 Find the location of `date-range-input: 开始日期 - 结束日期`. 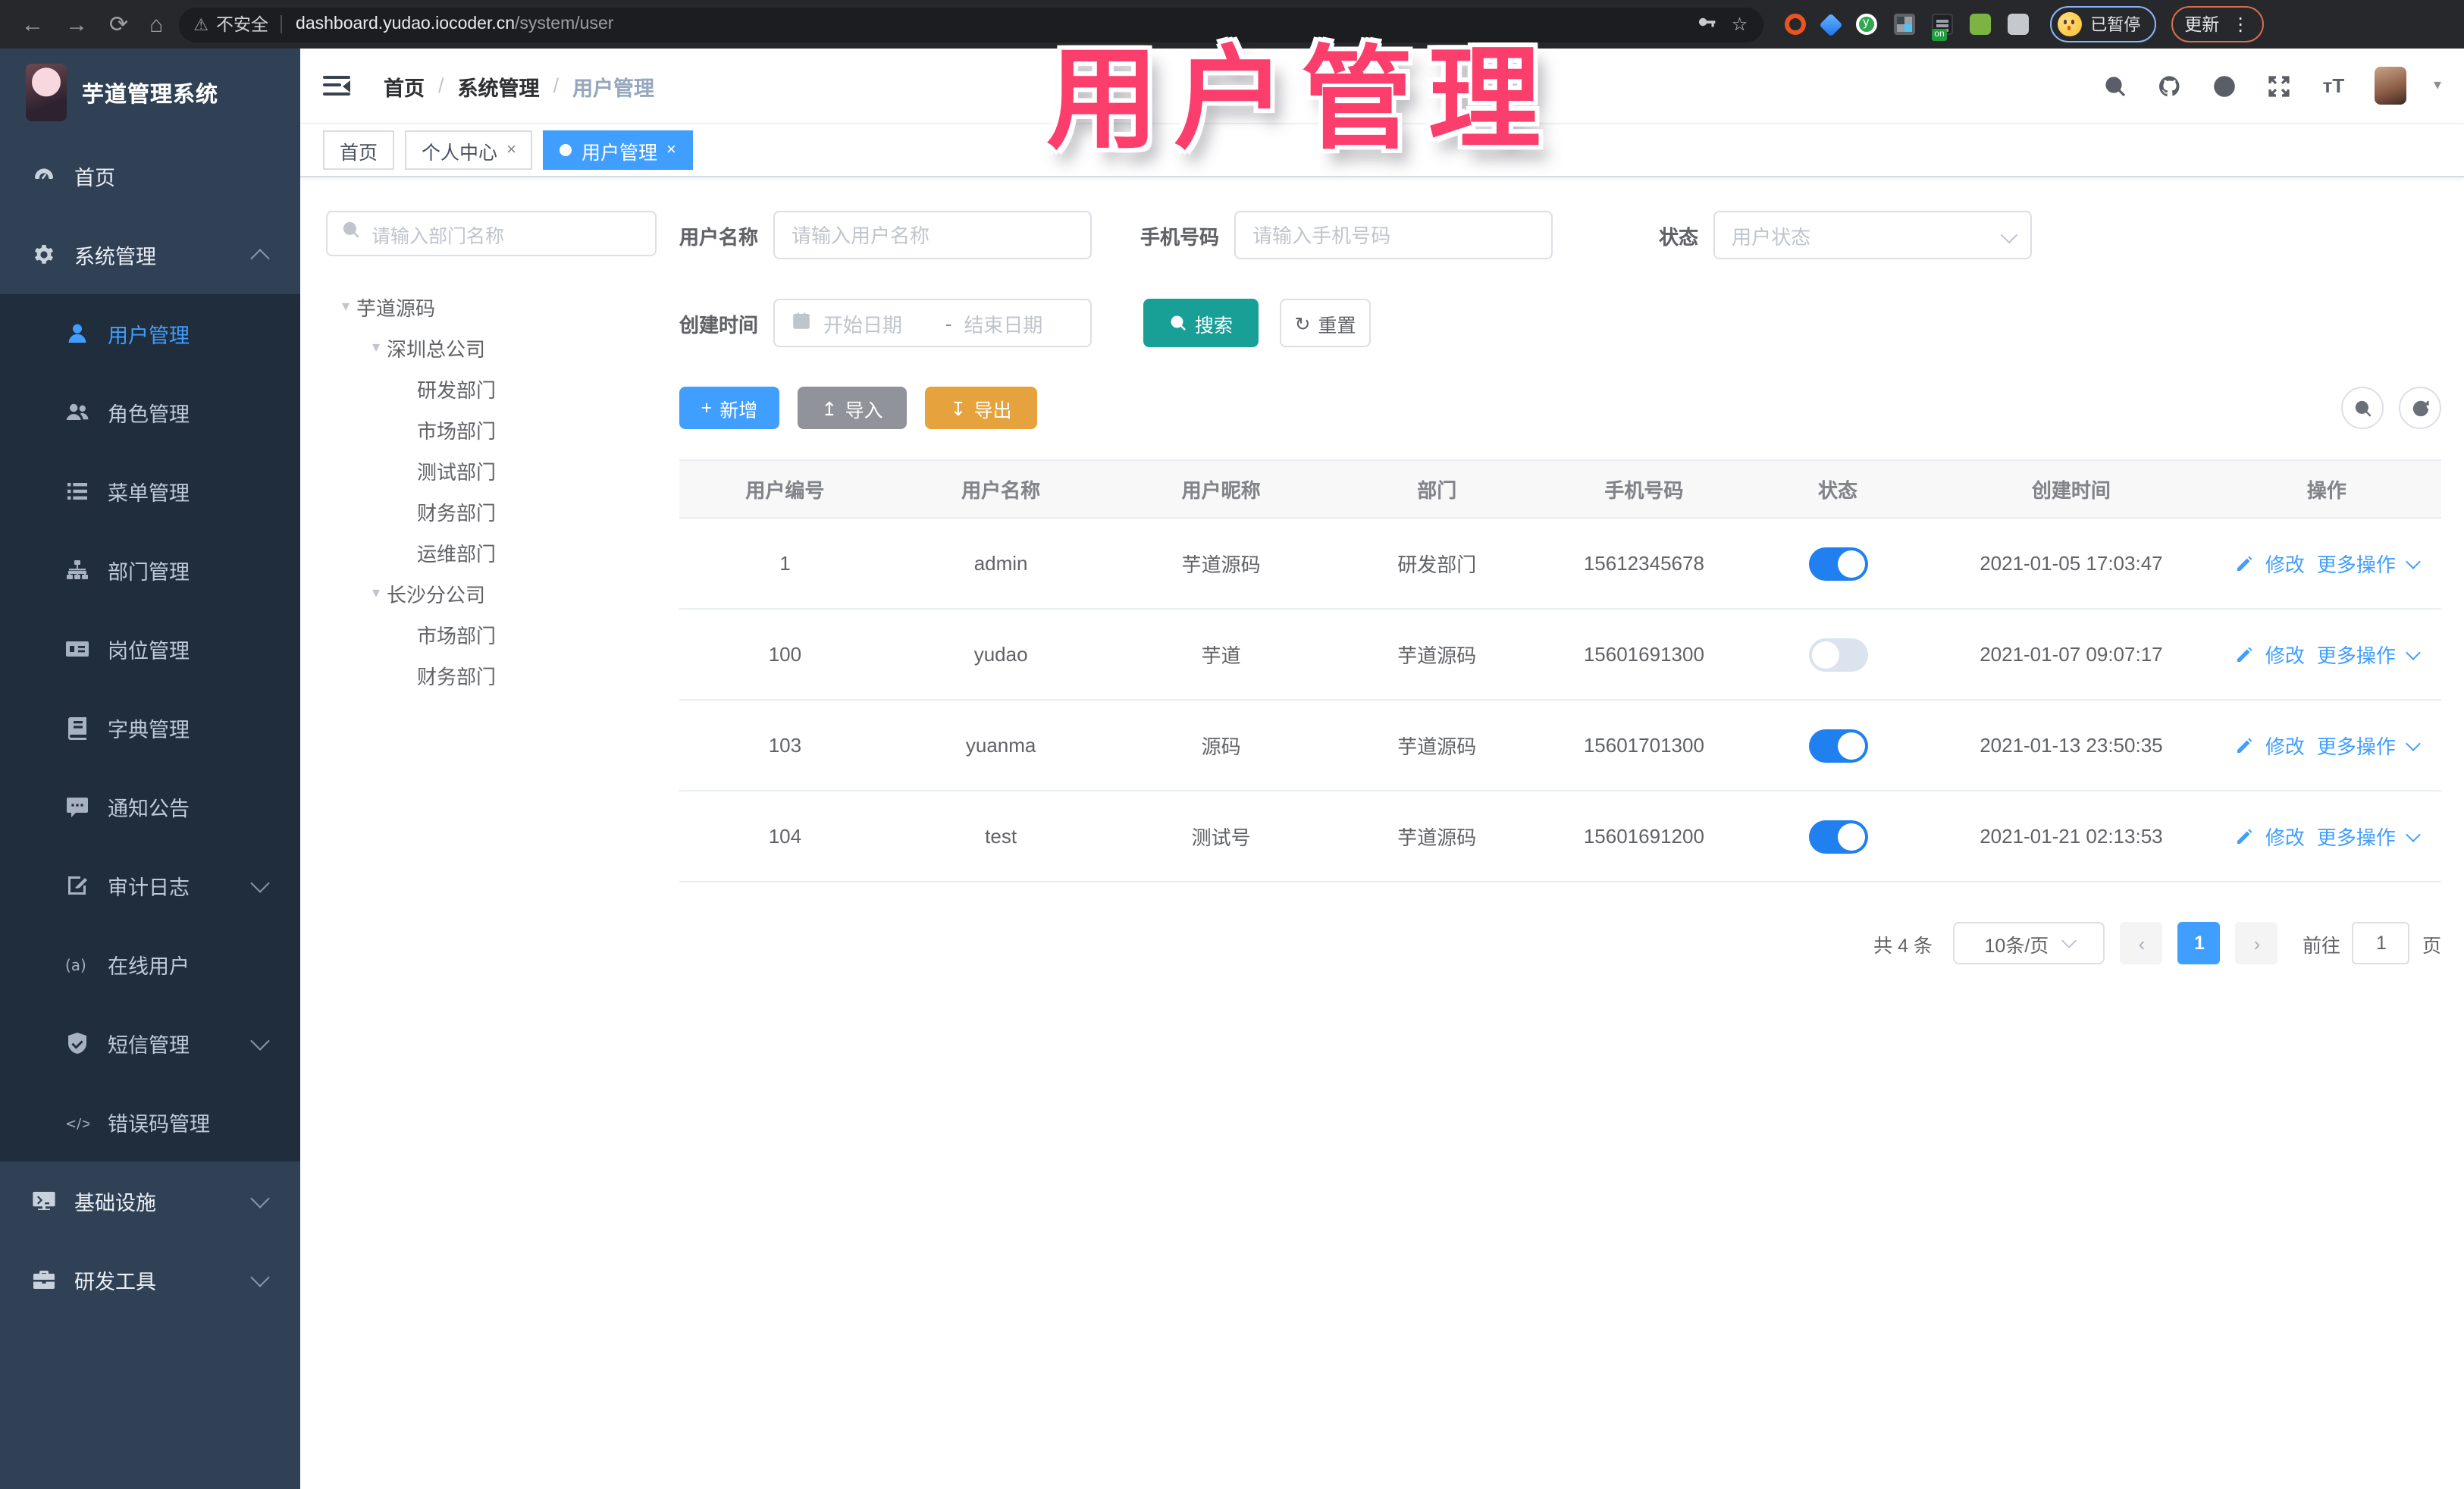

date-range-input: 开始日期 - 结束日期 is located at coordinates (932, 323).